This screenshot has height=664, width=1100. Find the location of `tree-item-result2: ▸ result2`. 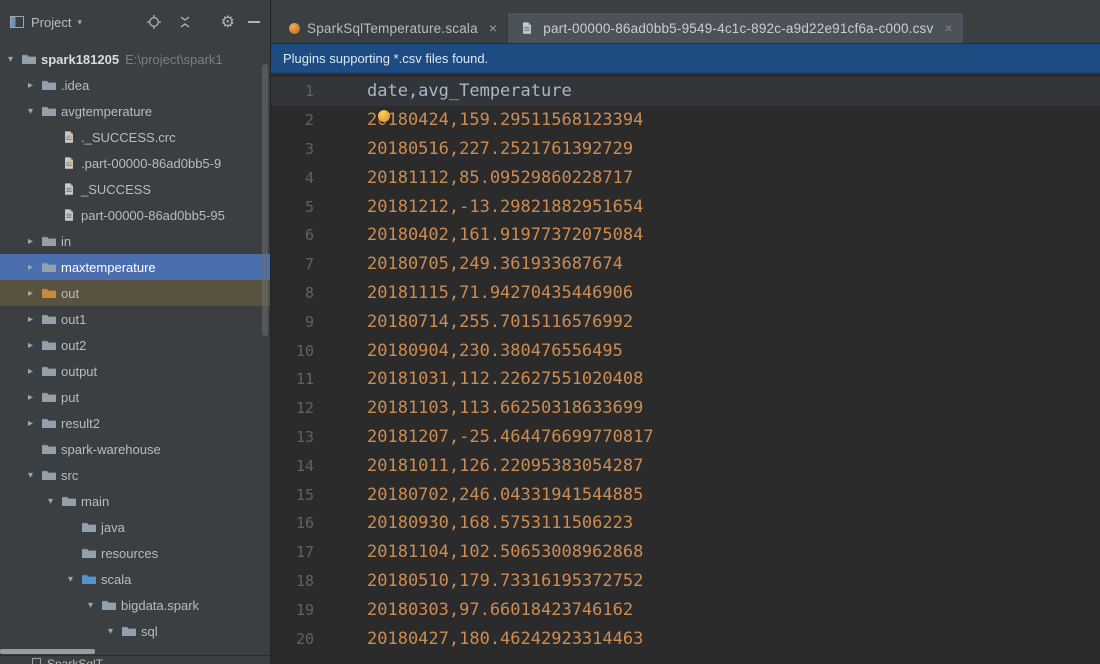

tree-item-result2: ▸ result2 is located at coordinates (135, 423).